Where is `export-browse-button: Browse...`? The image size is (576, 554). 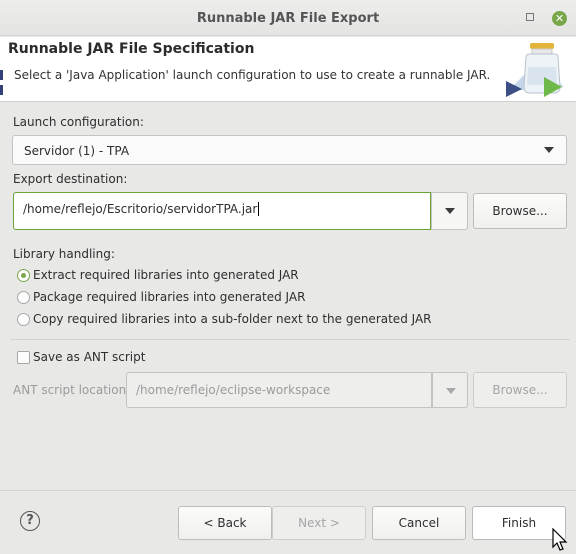 export-browse-button: Browse... is located at coordinates (520, 211).